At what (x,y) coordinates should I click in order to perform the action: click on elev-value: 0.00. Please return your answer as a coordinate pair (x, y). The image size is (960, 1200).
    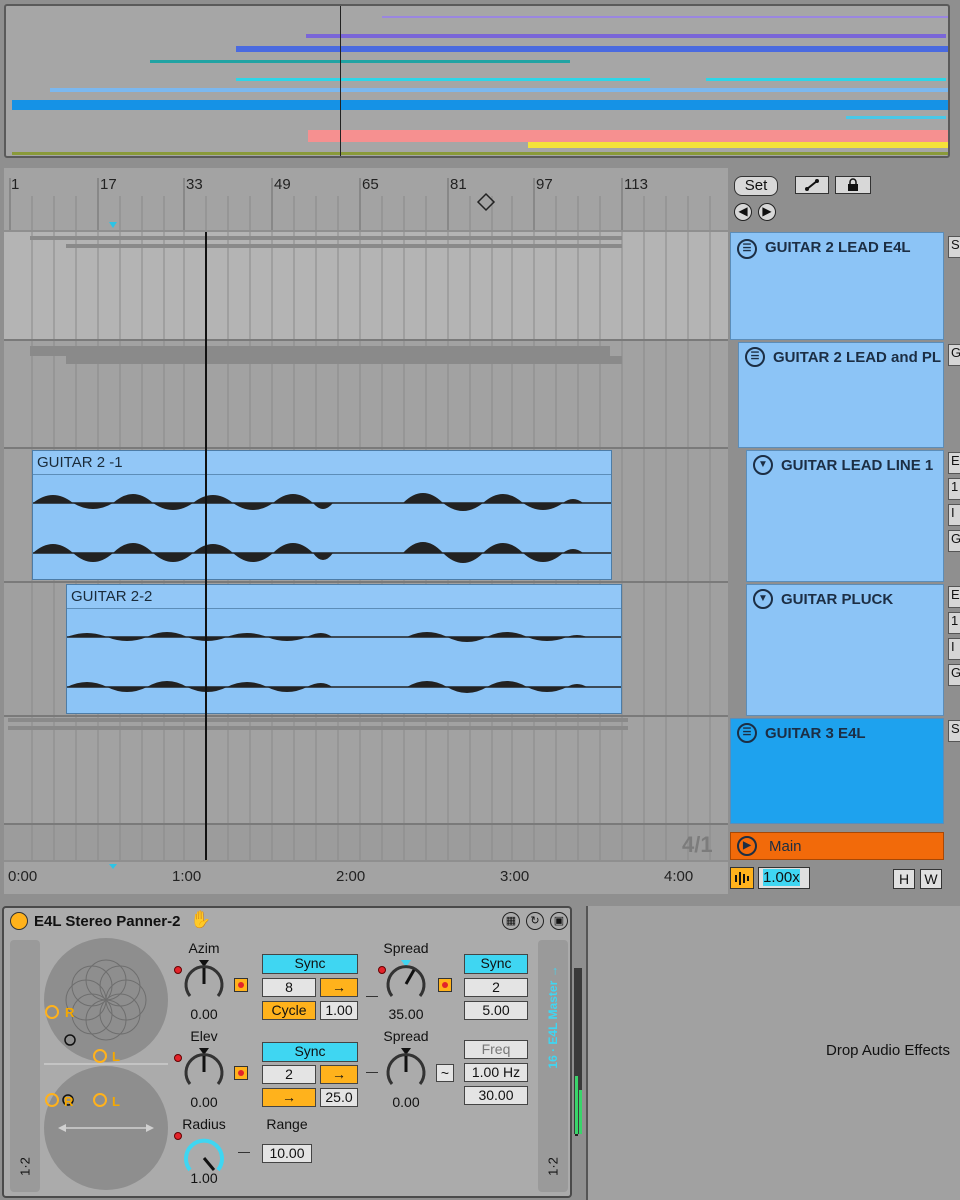
    Looking at the image, I should click on (204, 1102).